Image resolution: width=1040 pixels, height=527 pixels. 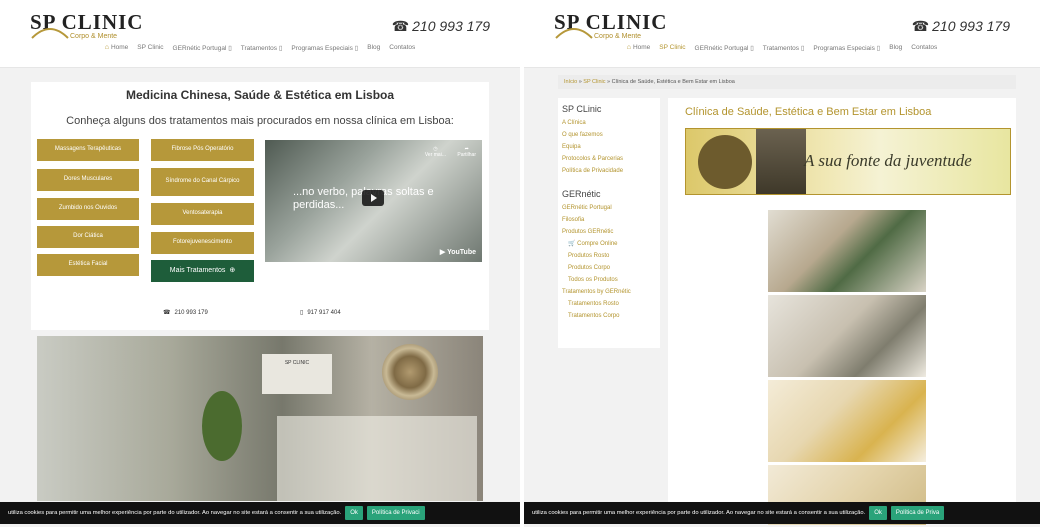 I want to click on treatment-button: Dores Musculares, so click(x=88, y=180).